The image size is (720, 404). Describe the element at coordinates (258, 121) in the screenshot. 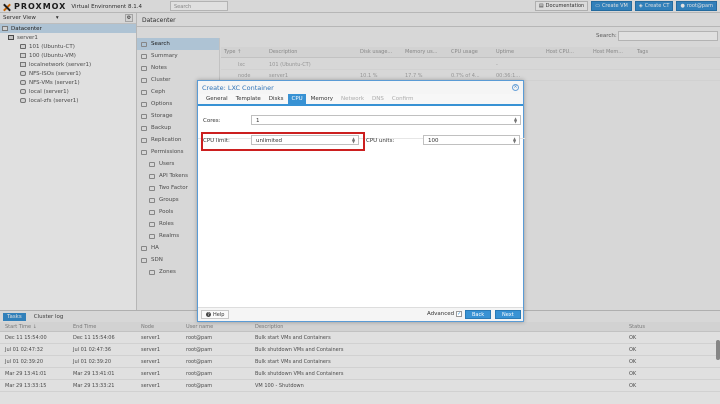

I see `cores-value: 1` at that location.